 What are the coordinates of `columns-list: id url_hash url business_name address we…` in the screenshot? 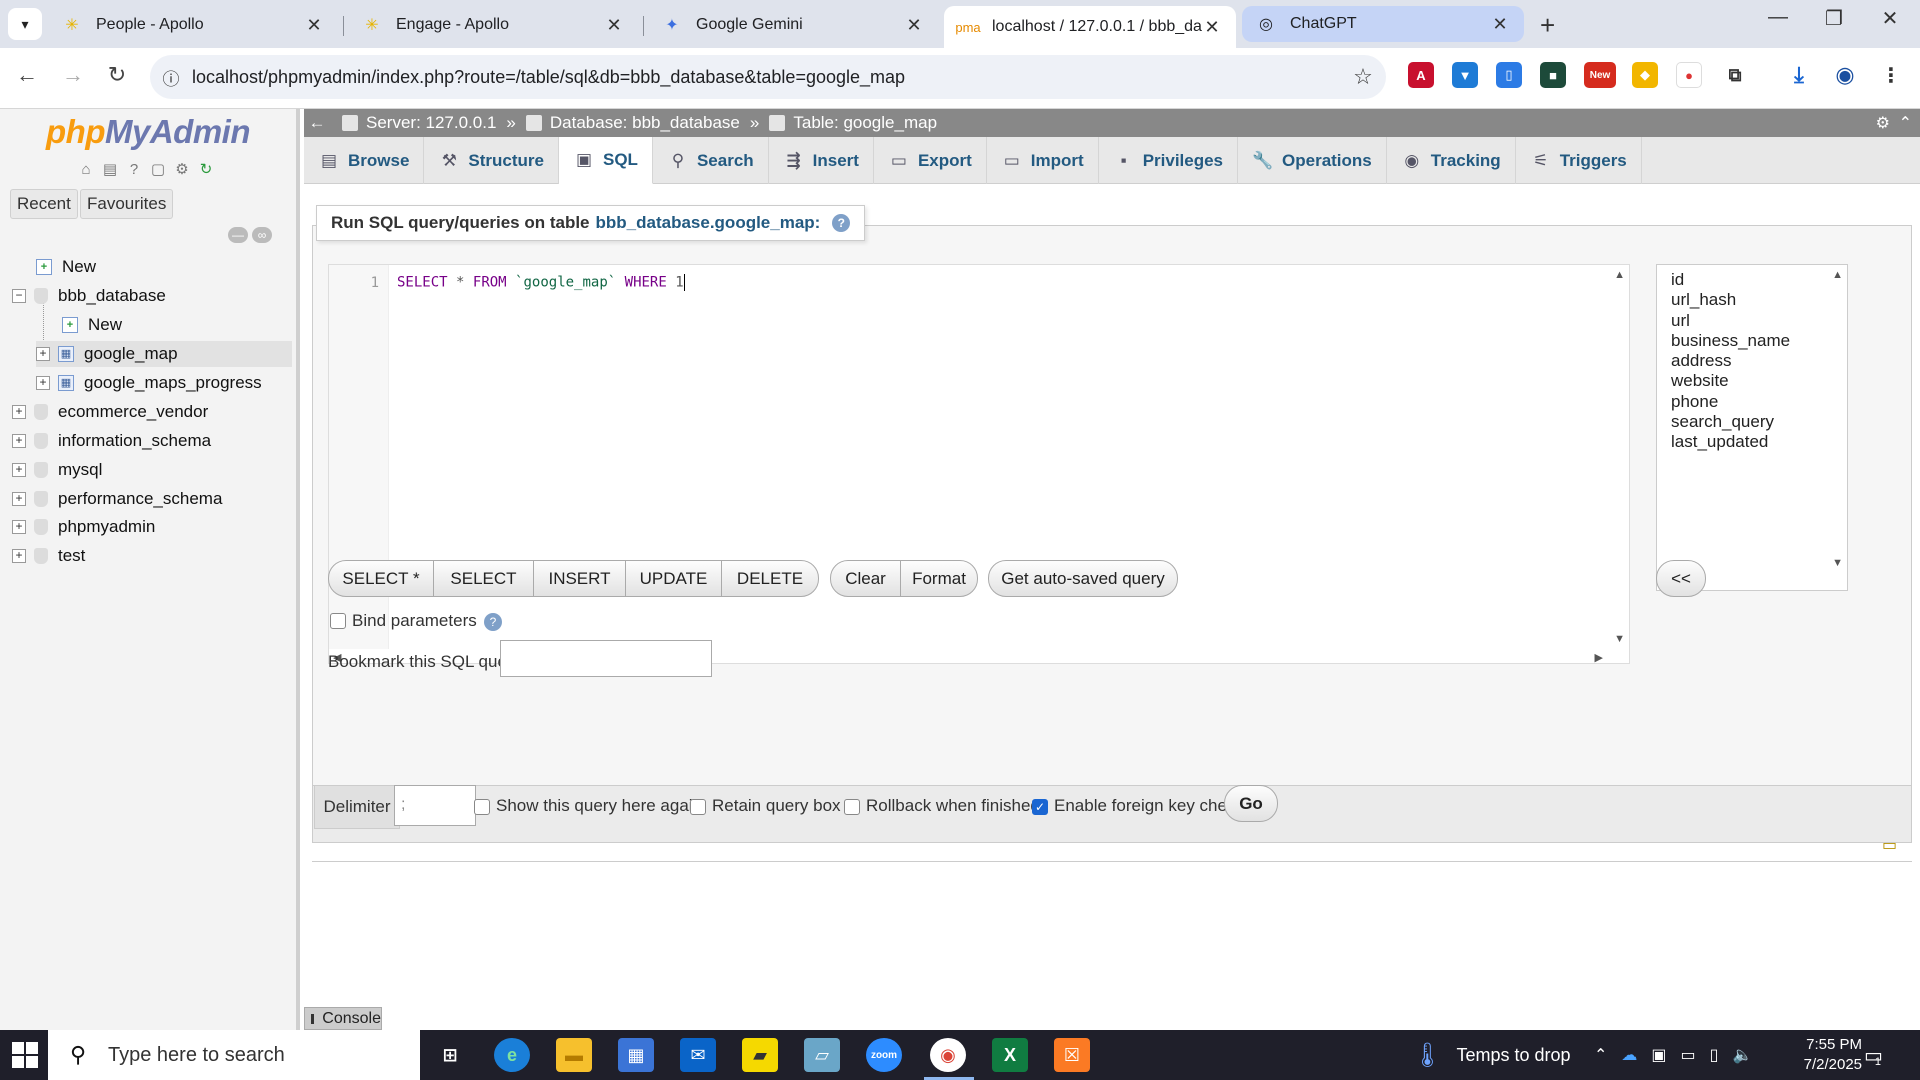 It's located at (1752, 427).